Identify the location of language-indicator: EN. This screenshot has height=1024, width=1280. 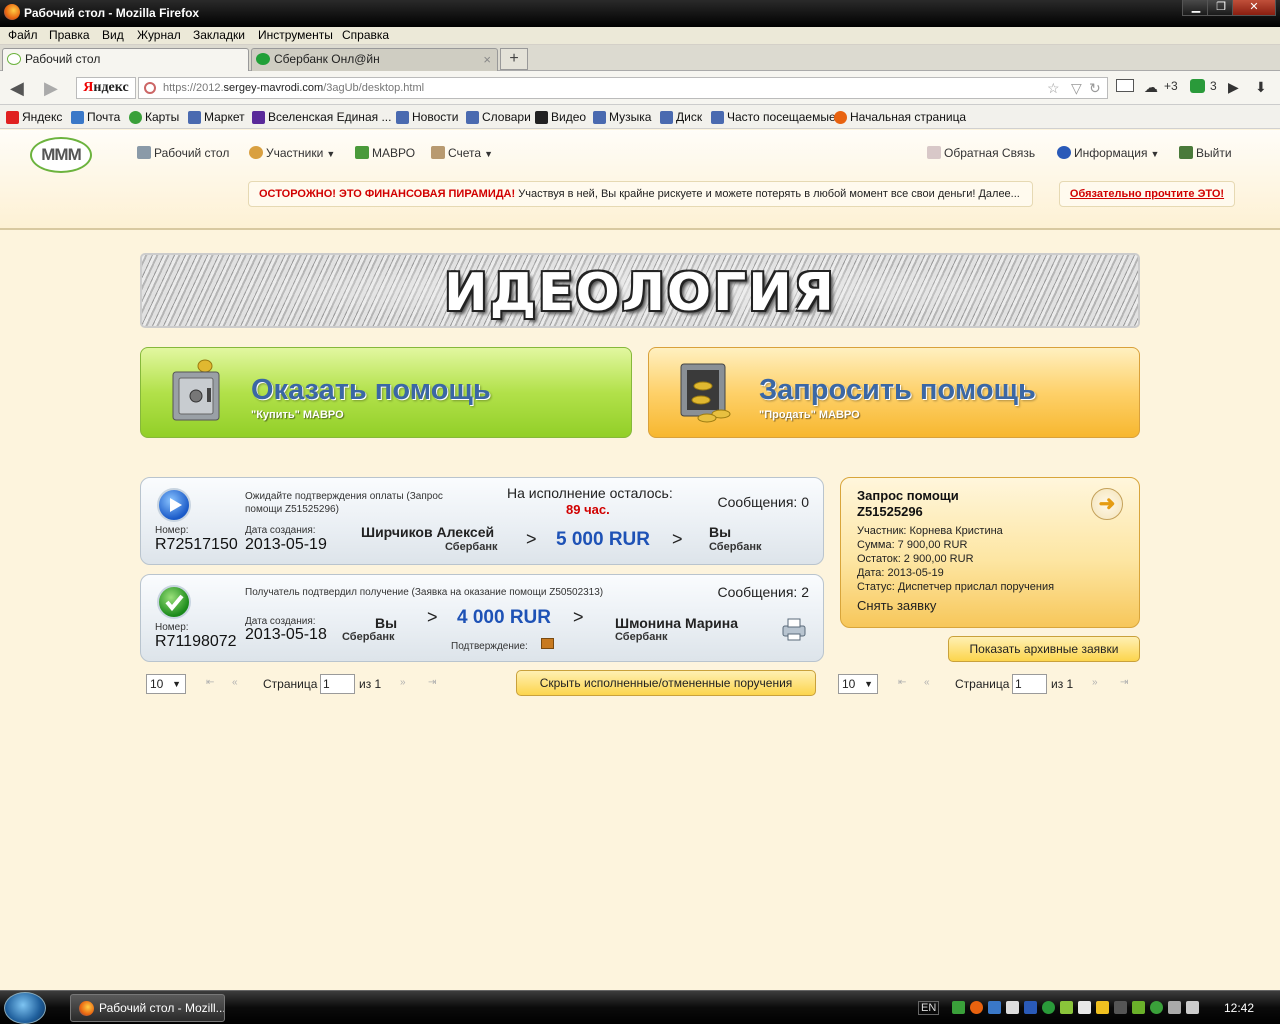
(929, 1008).